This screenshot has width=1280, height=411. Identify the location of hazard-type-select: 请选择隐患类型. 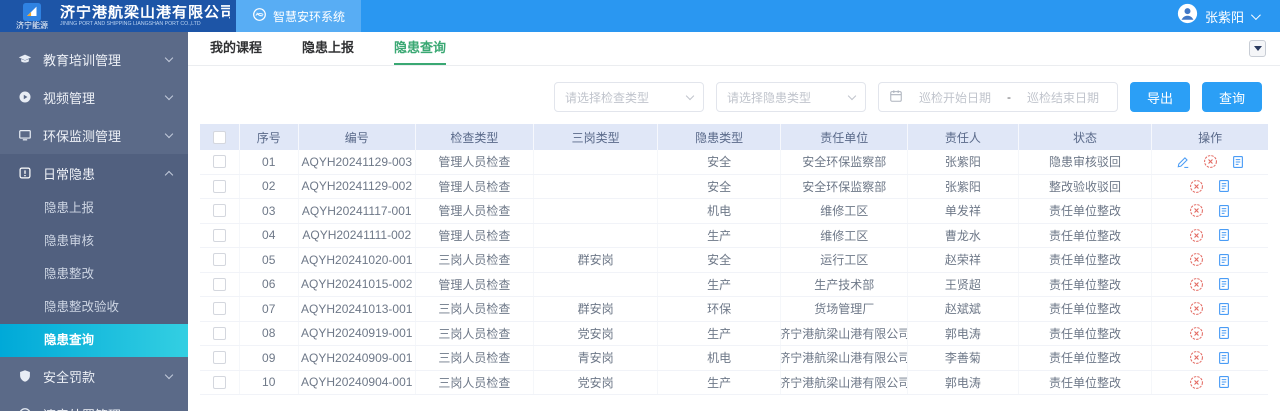
(790, 97).